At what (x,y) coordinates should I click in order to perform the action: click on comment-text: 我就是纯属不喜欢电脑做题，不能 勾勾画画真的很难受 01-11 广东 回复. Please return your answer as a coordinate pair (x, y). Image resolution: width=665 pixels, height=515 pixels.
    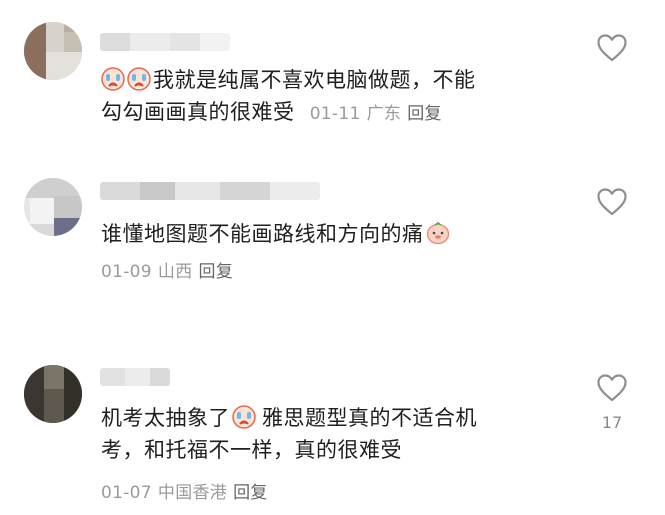
    Looking at the image, I should click on (288, 97).